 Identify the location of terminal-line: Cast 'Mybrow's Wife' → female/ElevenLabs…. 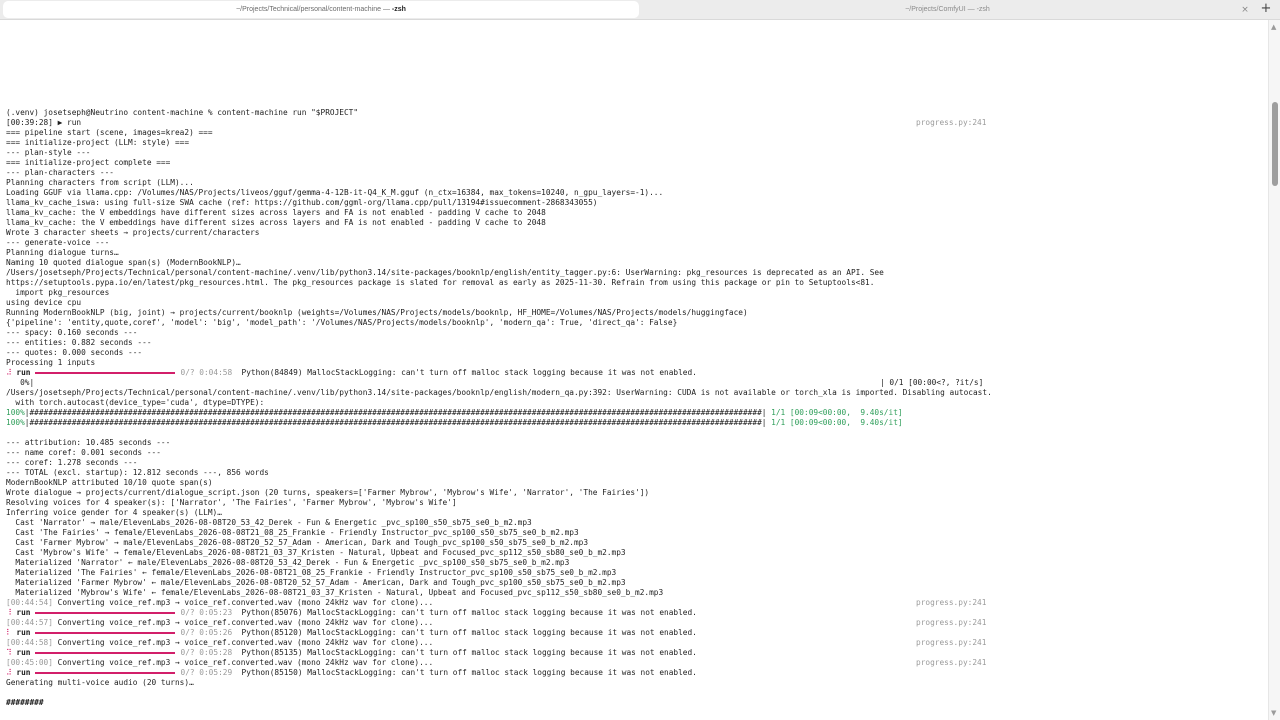
(506, 553).